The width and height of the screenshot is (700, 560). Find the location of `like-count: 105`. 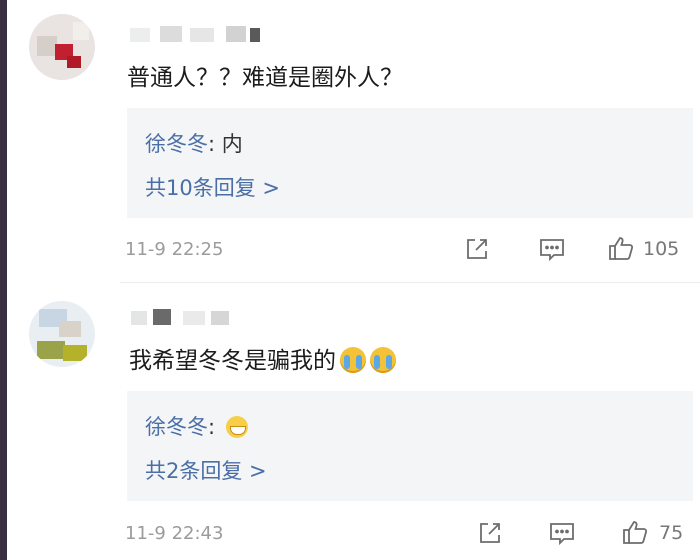

like-count: 105 is located at coordinates (661, 249).